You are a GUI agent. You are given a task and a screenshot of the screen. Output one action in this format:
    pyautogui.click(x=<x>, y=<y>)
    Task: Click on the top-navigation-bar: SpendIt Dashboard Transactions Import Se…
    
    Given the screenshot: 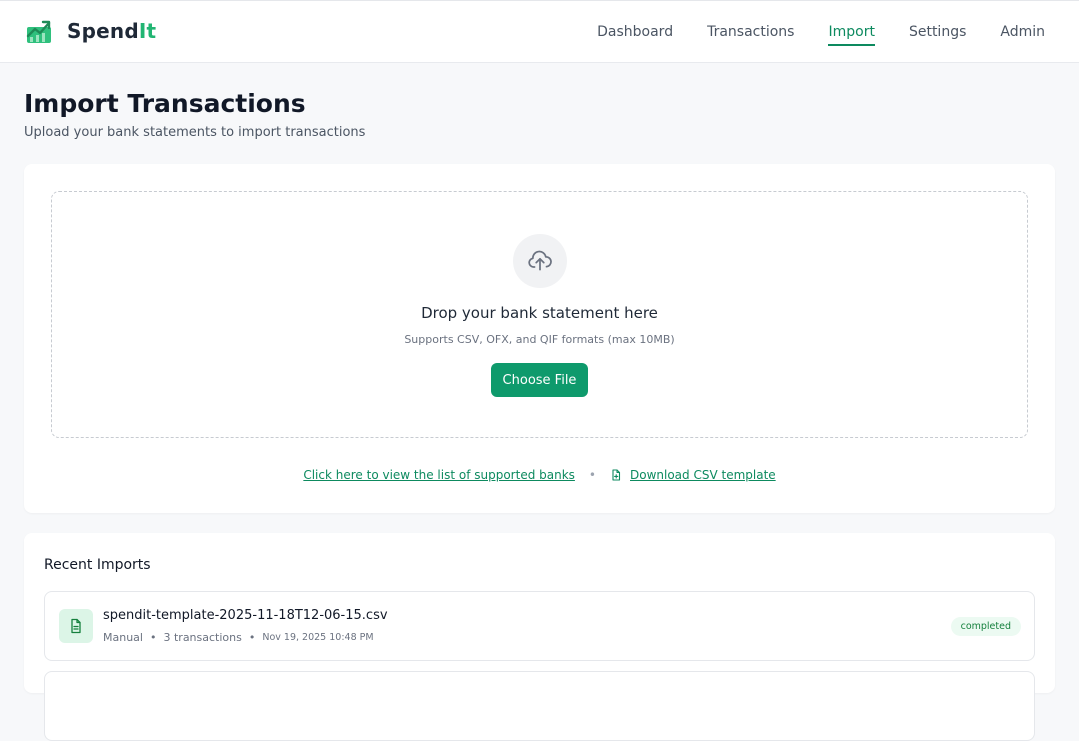 What is the action you would take?
    pyautogui.click(x=539, y=31)
    